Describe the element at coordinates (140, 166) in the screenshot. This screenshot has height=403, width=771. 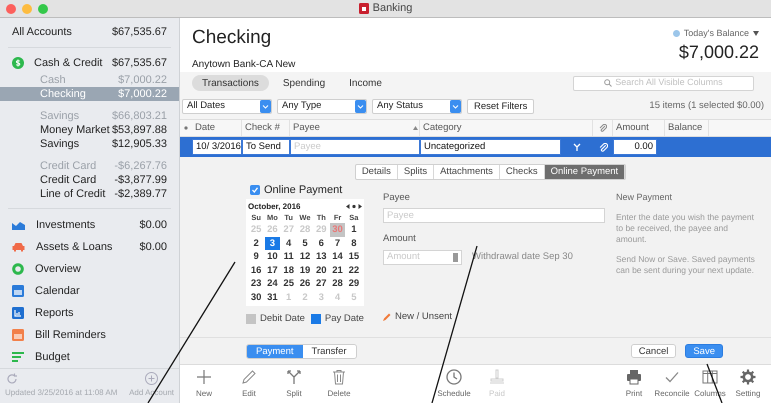
I see `account-amount: -$6,267.76` at that location.